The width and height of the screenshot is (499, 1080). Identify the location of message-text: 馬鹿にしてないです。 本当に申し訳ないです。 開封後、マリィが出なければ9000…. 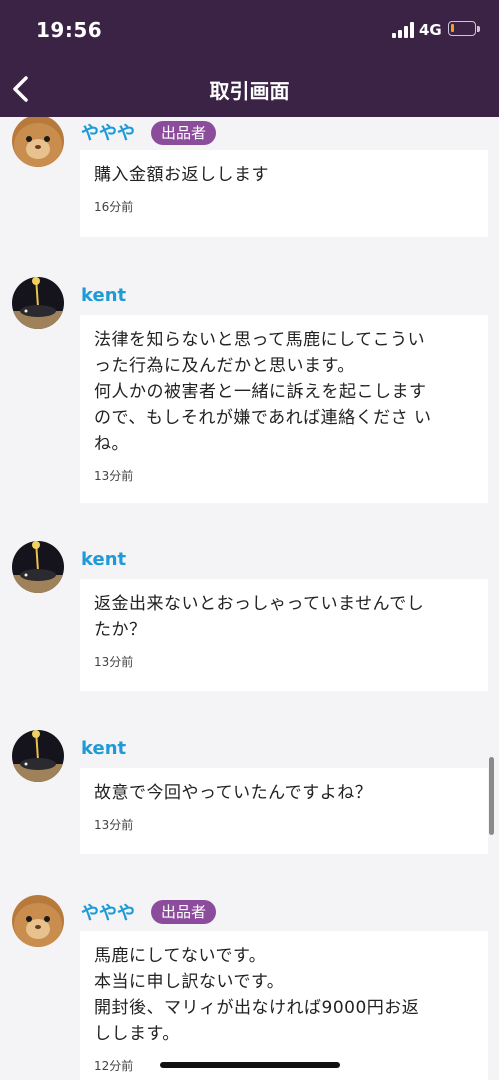
(257, 995).